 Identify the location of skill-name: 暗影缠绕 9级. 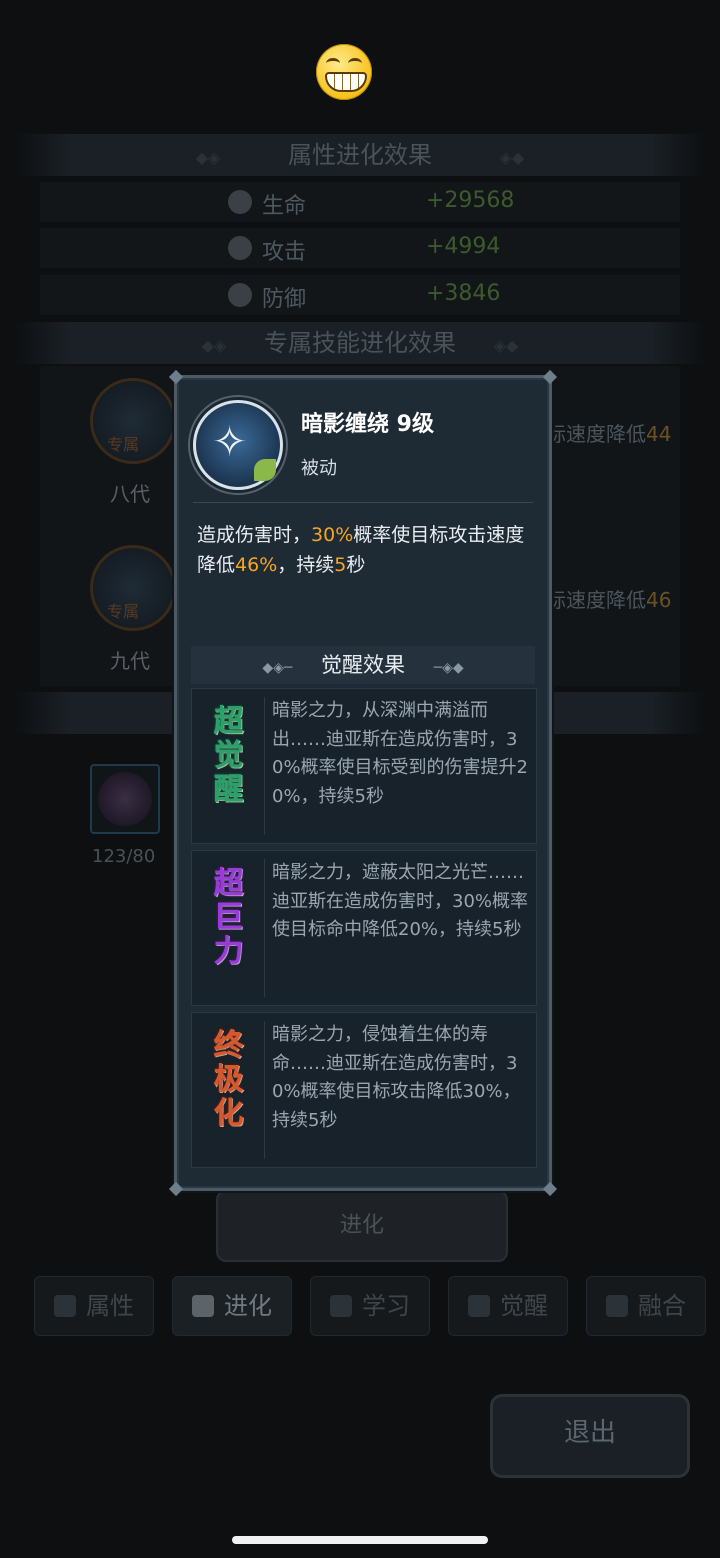
(367, 424).